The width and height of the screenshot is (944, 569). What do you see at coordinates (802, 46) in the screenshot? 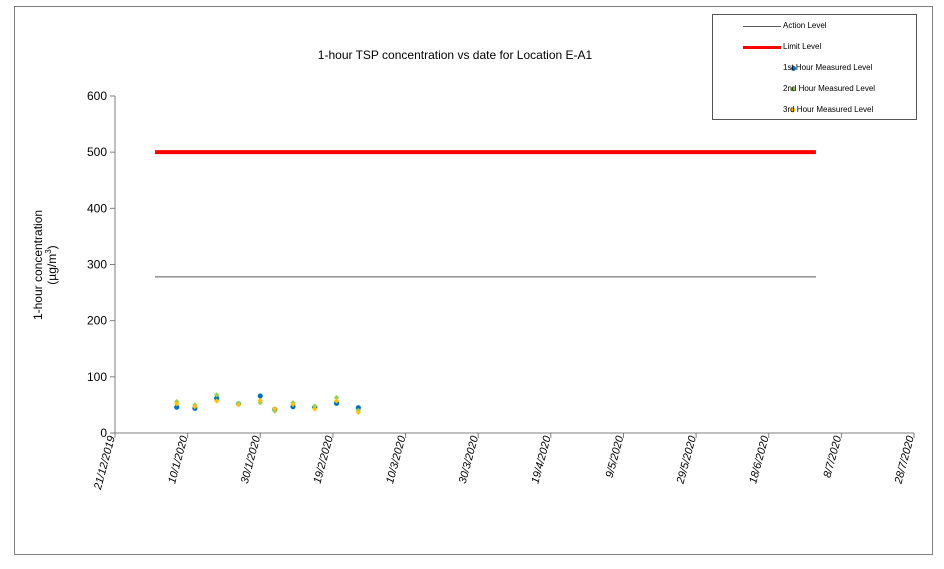
I see `legend-label-limit: Limit Level` at bounding box center [802, 46].